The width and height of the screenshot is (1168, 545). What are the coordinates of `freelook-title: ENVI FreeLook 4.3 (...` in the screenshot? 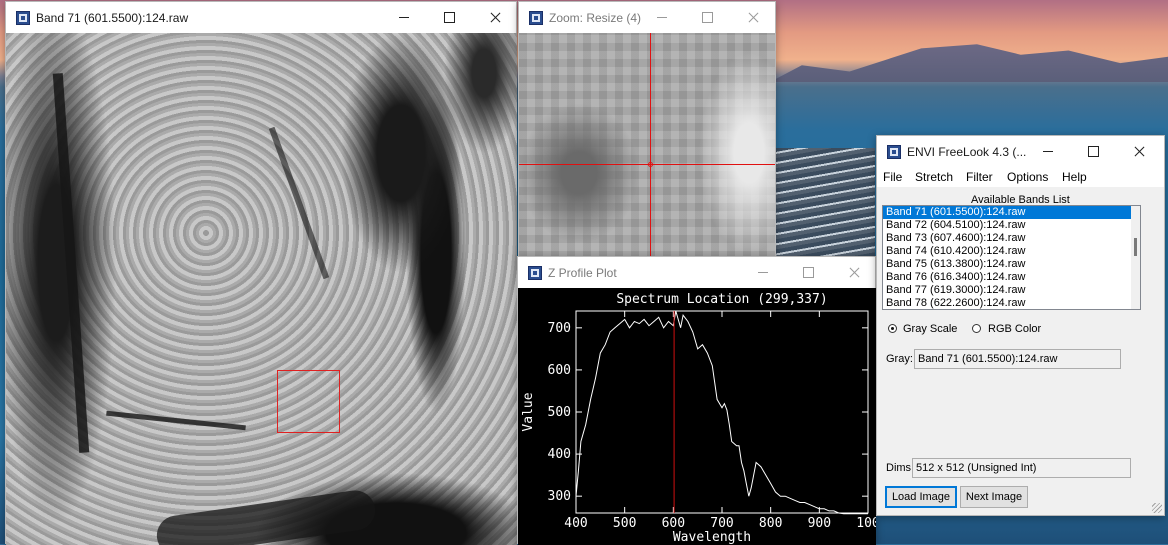 It's located at (967, 152).